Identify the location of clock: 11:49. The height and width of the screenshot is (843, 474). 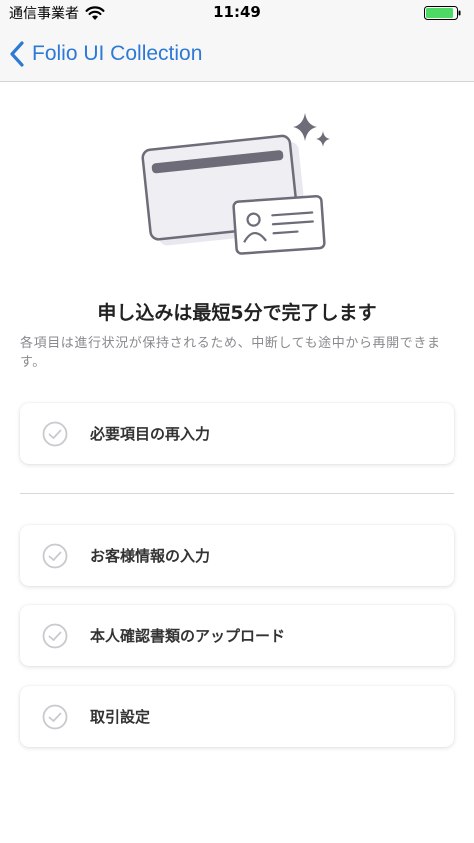
(237, 12).